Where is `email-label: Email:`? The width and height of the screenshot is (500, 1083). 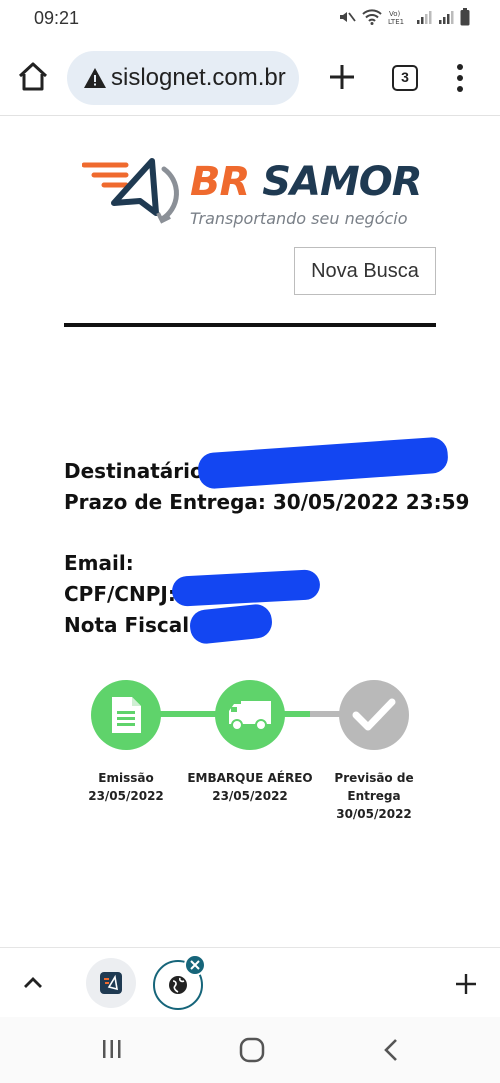 email-label: Email: is located at coordinates (99, 563).